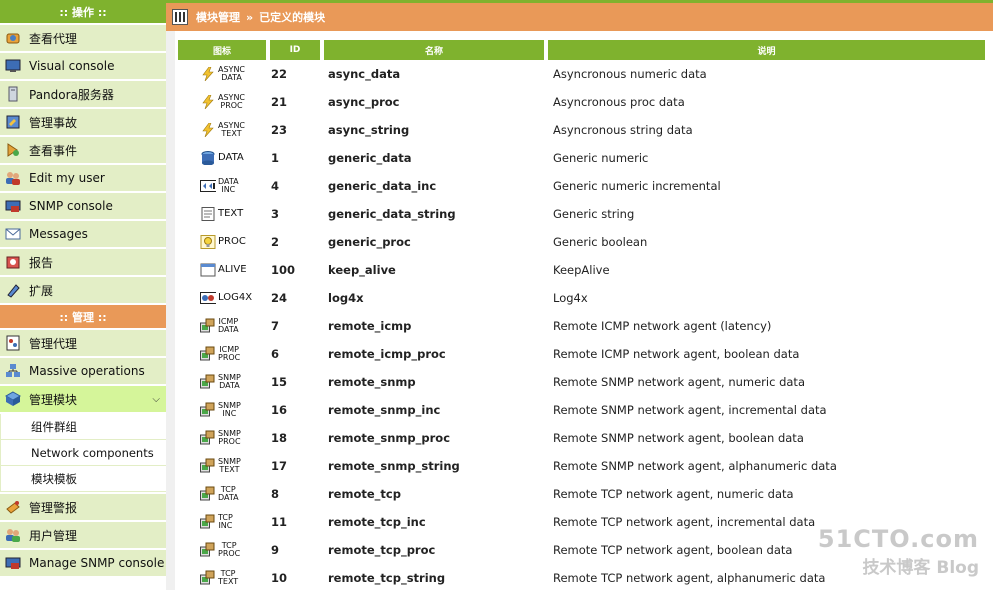 This screenshot has height=590, width=993. Describe the element at coordinates (436, 522) in the screenshot. I see `module-name-link: remote_tcp_inc` at that location.